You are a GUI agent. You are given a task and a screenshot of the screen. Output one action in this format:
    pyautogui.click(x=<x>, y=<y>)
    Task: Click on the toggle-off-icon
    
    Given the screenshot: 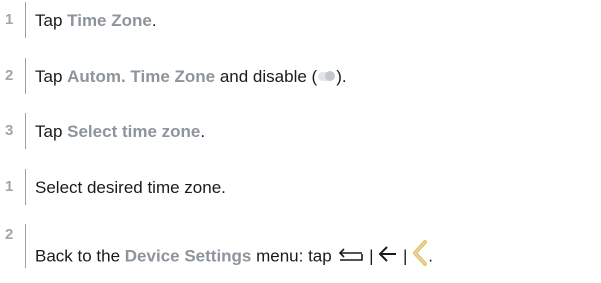 What is the action you would take?
    pyautogui.click(x=327, y=76)
    